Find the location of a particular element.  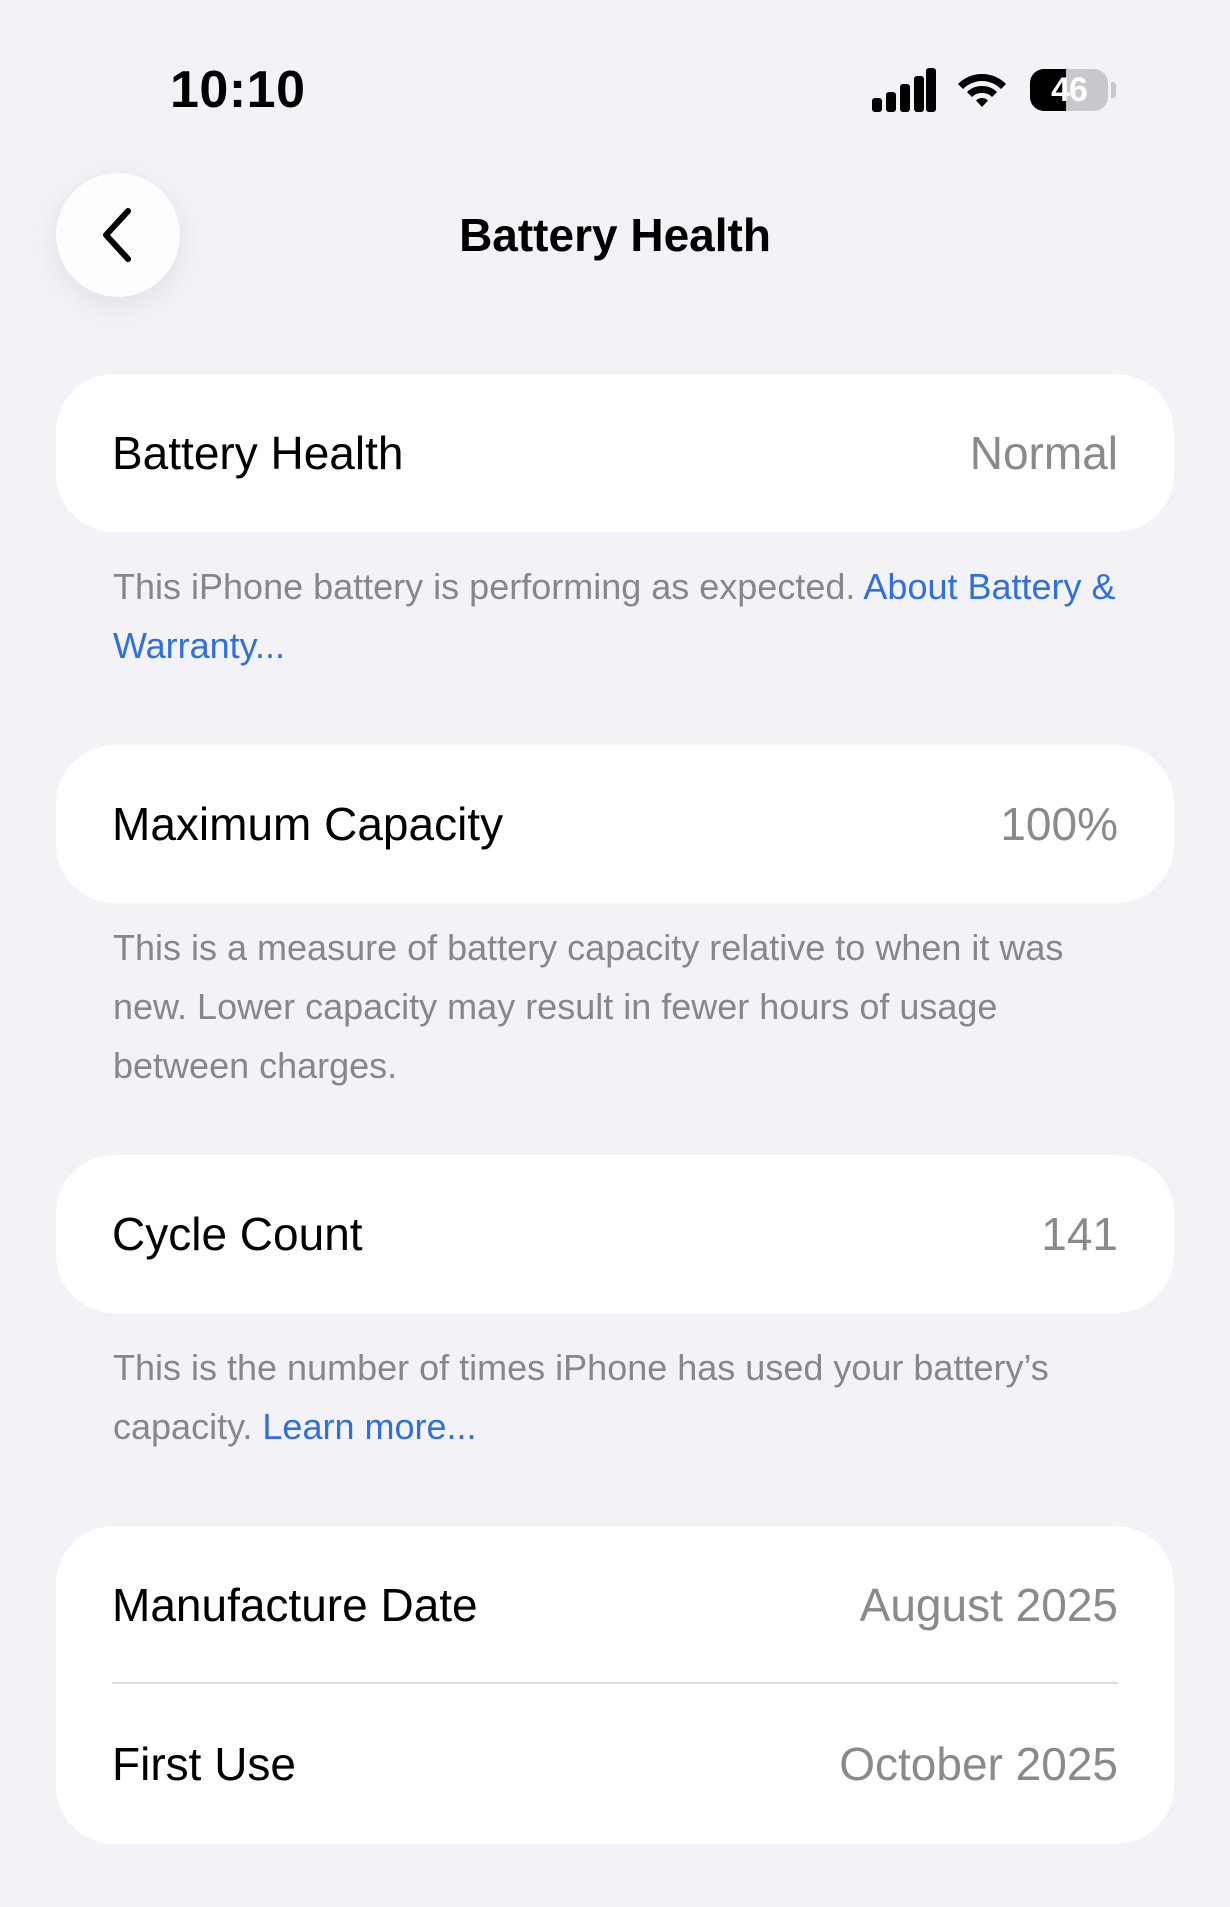

battery-health-row: Battery Health Normal is located at coordinates (615, 453).